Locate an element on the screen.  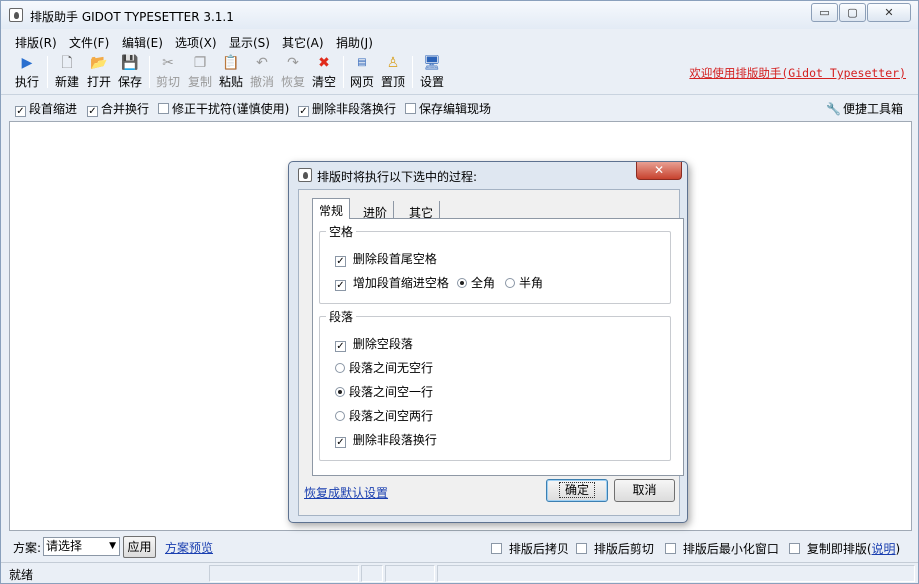
paste-button: 📋 粘贴 is located at coordinates (231, 72).